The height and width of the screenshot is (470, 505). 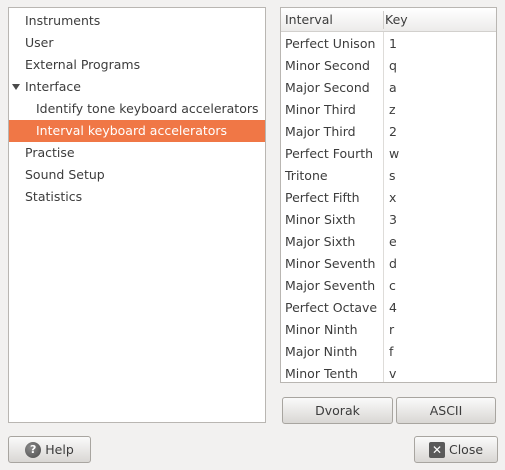 I want to click on cell-interval: Perfect Fifth, so click(x=322, y=197).